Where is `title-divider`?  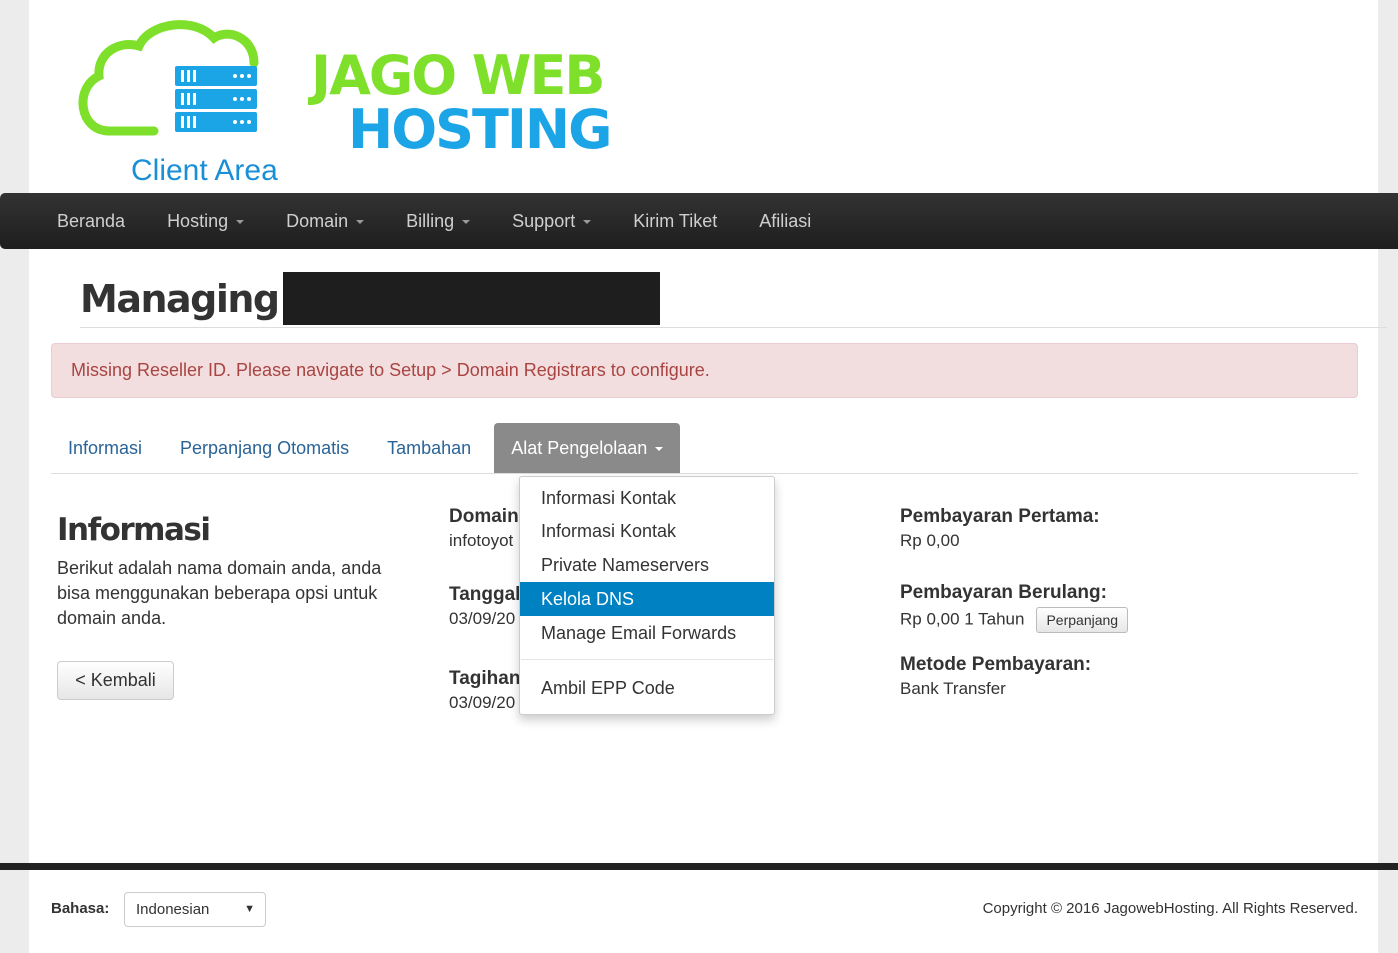 title-divider is located at coordinates (733, 327).